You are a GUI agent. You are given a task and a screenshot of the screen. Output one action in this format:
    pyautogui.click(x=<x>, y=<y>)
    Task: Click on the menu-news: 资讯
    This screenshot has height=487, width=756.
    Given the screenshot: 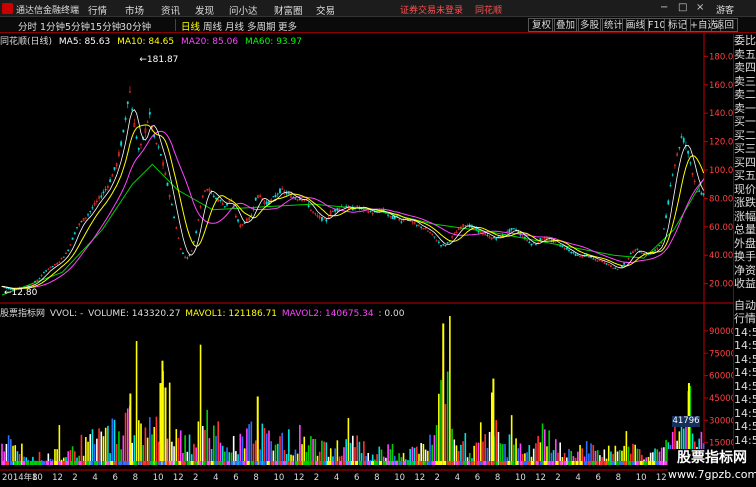 What is the action you would take?
    pyautogui.click(x=170, y=10)
    